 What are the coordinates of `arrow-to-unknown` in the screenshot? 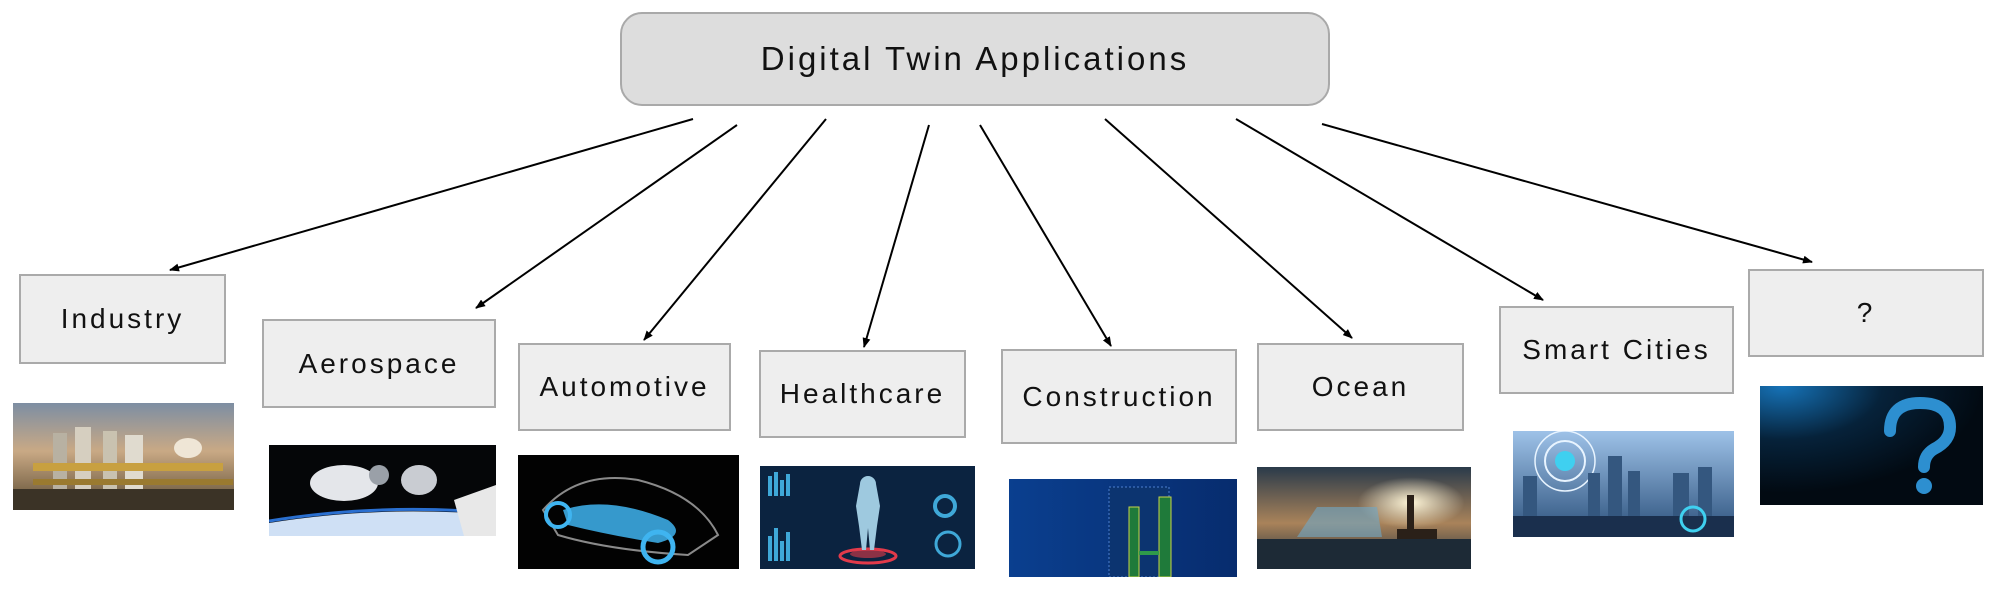 It's located at (1567, 193).